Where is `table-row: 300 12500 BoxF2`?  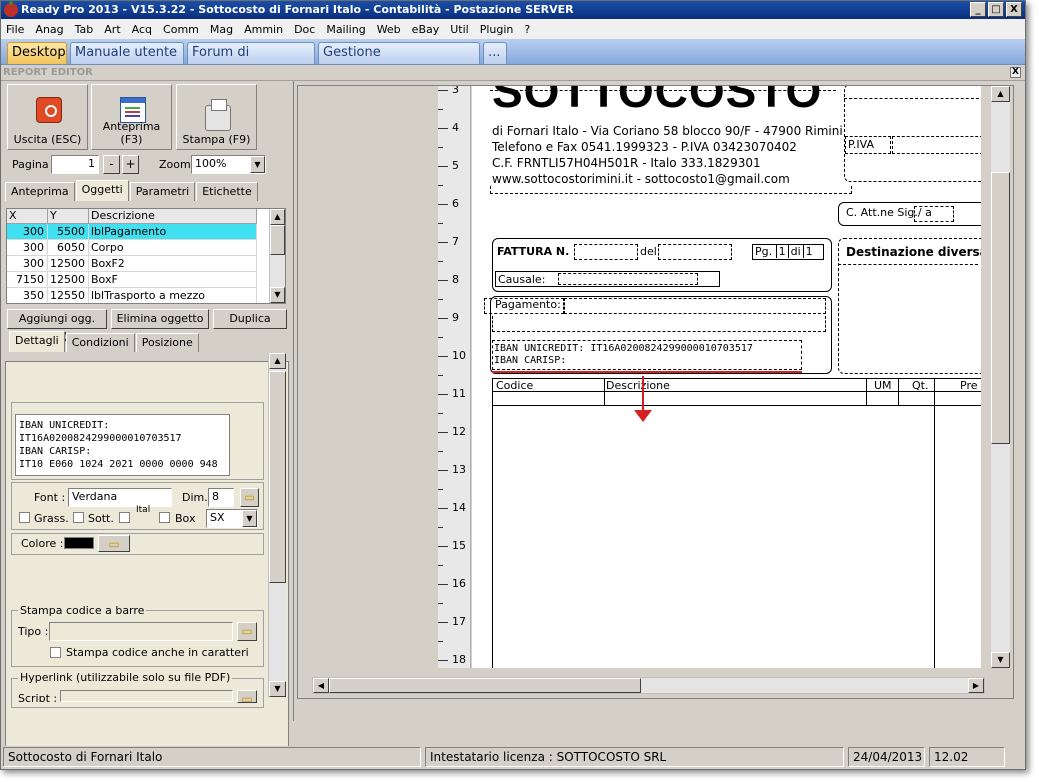 table-row: 300 12500 BoxF2 is located at coordinates (132, 264).